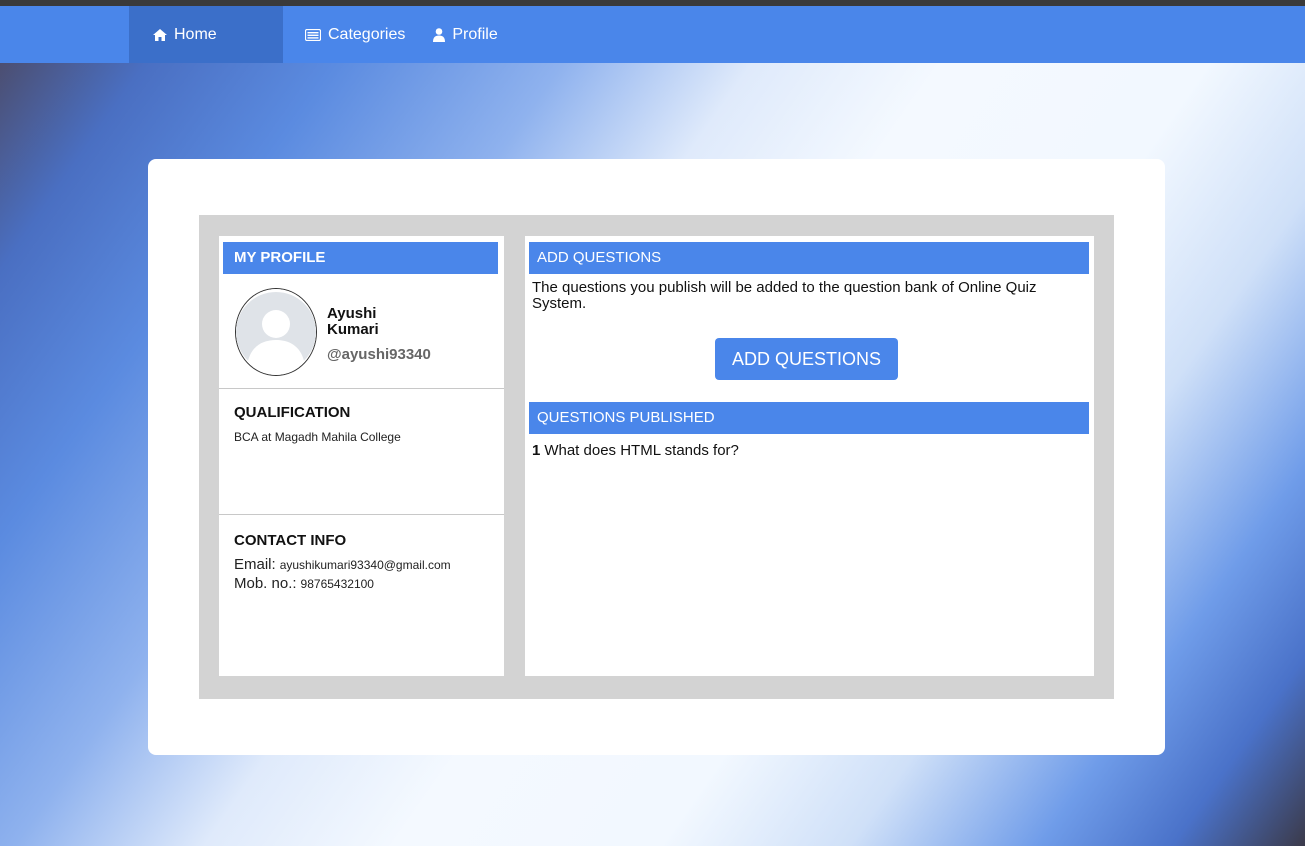 The image size is (1305, 846). I want to click on questions-published-header: QUESTIONS PUBLISHED, so click(809, 418).